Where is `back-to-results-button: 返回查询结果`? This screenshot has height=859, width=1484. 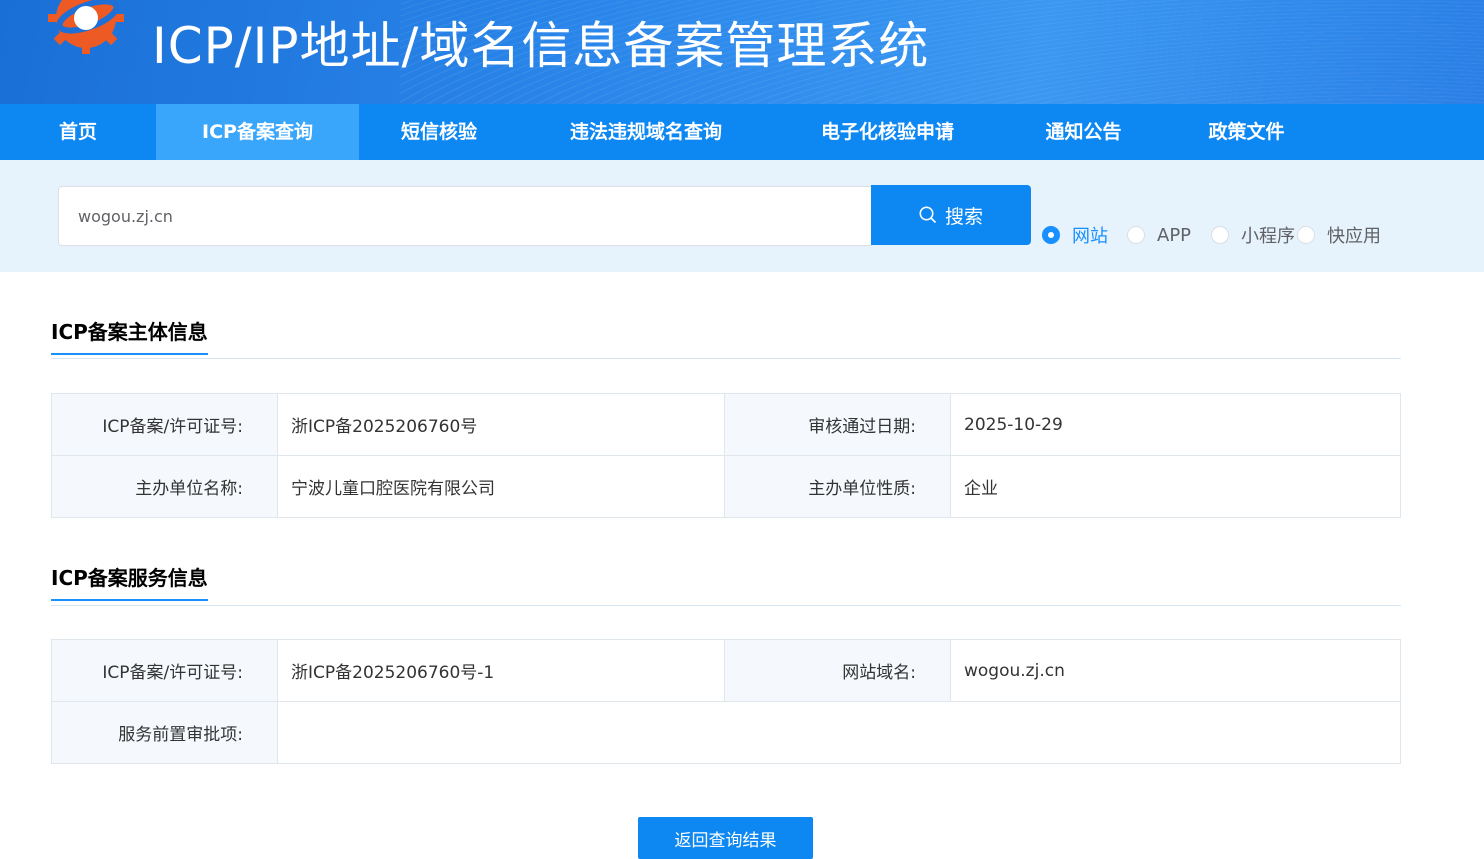 back-to-results-button: 返回查询结果 is located at coordinates (725, 838).